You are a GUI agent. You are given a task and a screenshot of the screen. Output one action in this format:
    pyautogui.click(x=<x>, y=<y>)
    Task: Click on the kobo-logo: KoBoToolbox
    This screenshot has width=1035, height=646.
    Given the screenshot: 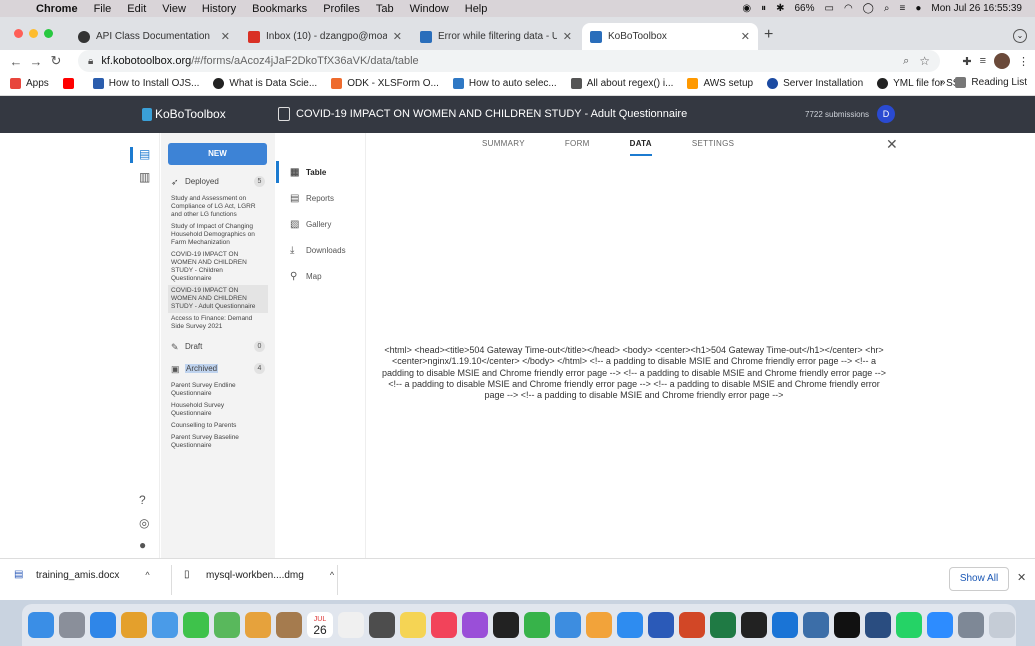 What is the action you would take?
    pyautogui.click(x=184, y=114)
    